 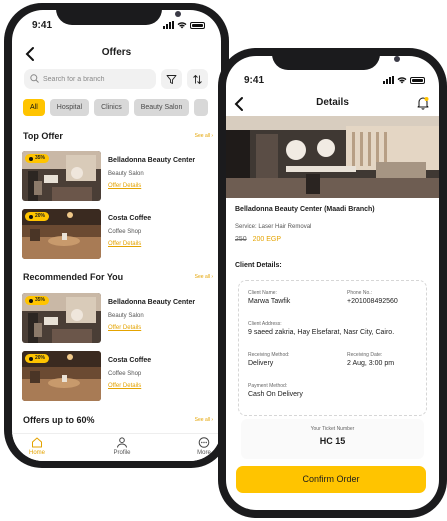 What do you see at coordinates (43, 136) in the screenshot?
I see `section-title-top-offer: Top Offer` at bounding box center [43, 136].